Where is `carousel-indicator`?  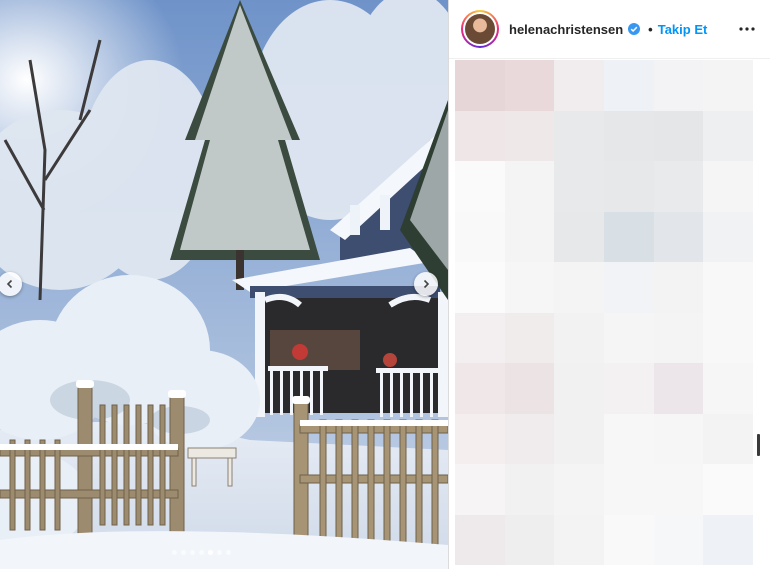 carousel-indicator is located at coordinates (201, 552).